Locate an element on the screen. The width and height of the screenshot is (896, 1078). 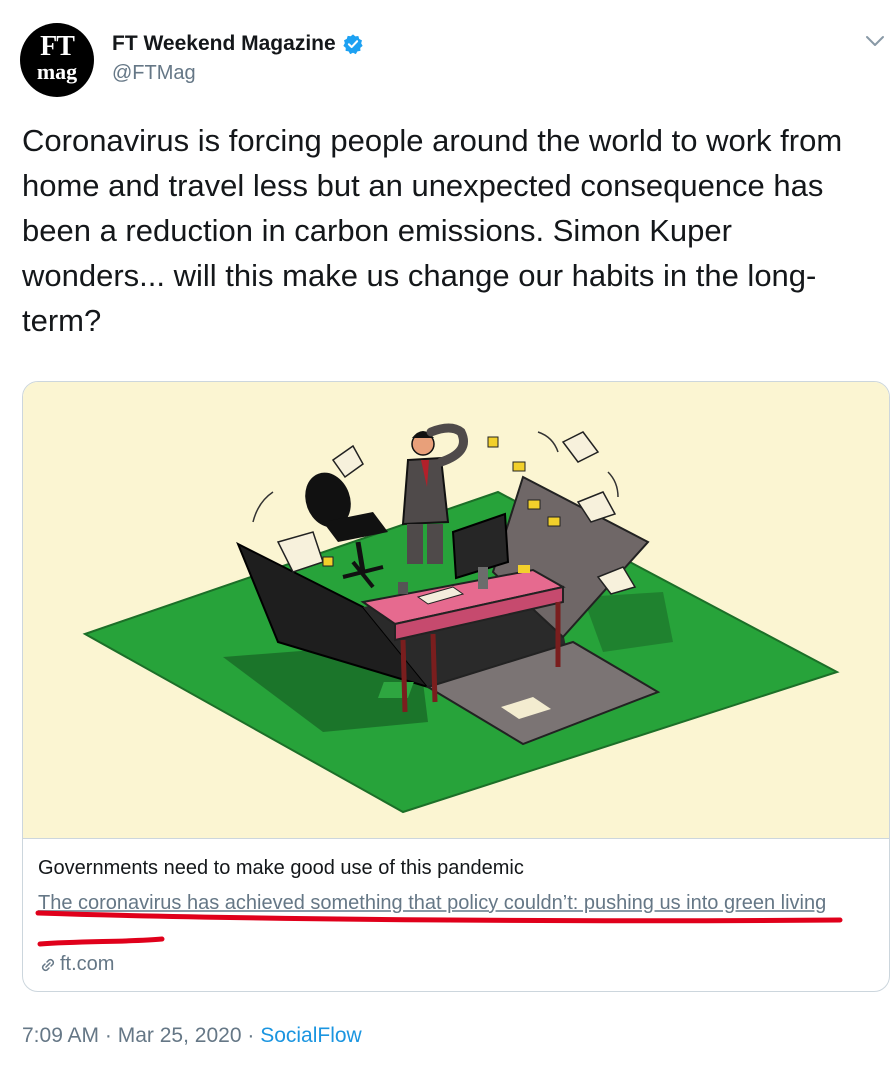
card-domain: ft.com is located at coordinates (76, 964).